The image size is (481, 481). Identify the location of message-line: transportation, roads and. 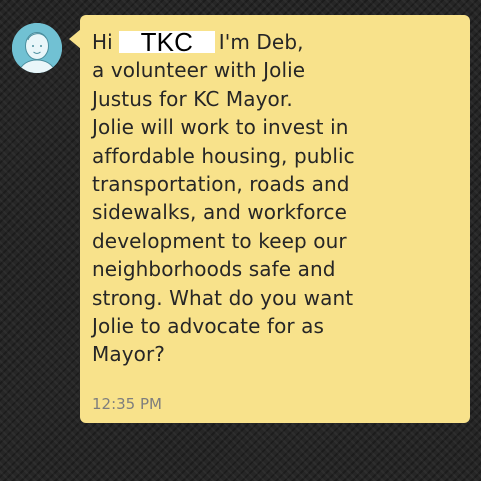
(221, 184).